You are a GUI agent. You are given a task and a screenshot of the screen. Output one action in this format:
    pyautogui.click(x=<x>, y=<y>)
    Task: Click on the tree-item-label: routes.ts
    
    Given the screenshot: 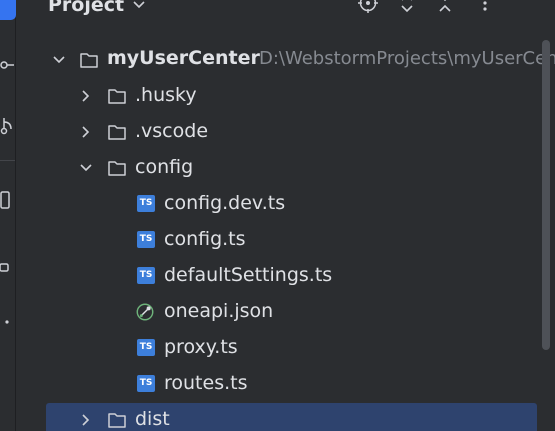 What is the action you would take?
    pyautogui.click(x=206, y=383)
    